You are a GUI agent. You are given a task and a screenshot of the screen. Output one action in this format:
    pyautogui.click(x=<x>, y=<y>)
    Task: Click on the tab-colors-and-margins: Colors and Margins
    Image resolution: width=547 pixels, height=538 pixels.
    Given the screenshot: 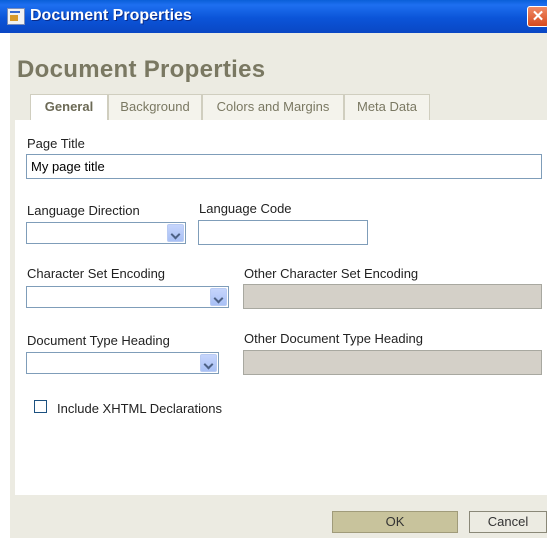 What is the action you would take?
    pyautogui.click(x=273, y=107)
    